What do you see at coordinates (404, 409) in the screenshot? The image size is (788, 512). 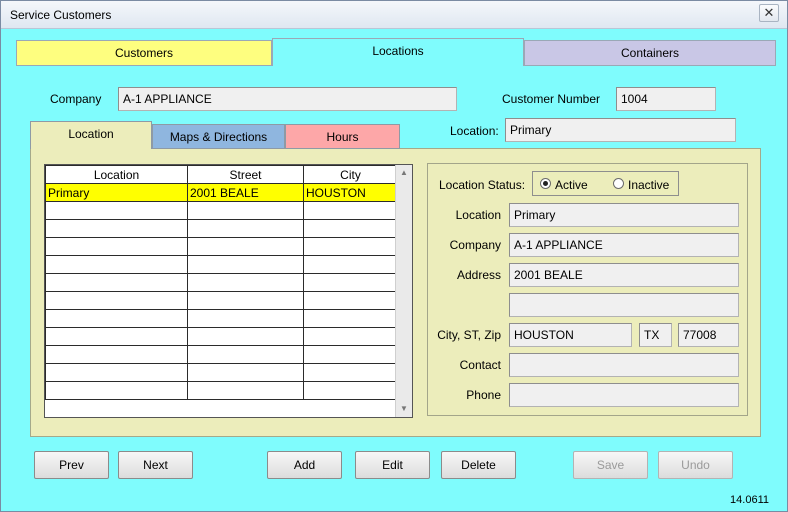 I see `scroll-down-icon: ▼` at bounding box center [404, 409].